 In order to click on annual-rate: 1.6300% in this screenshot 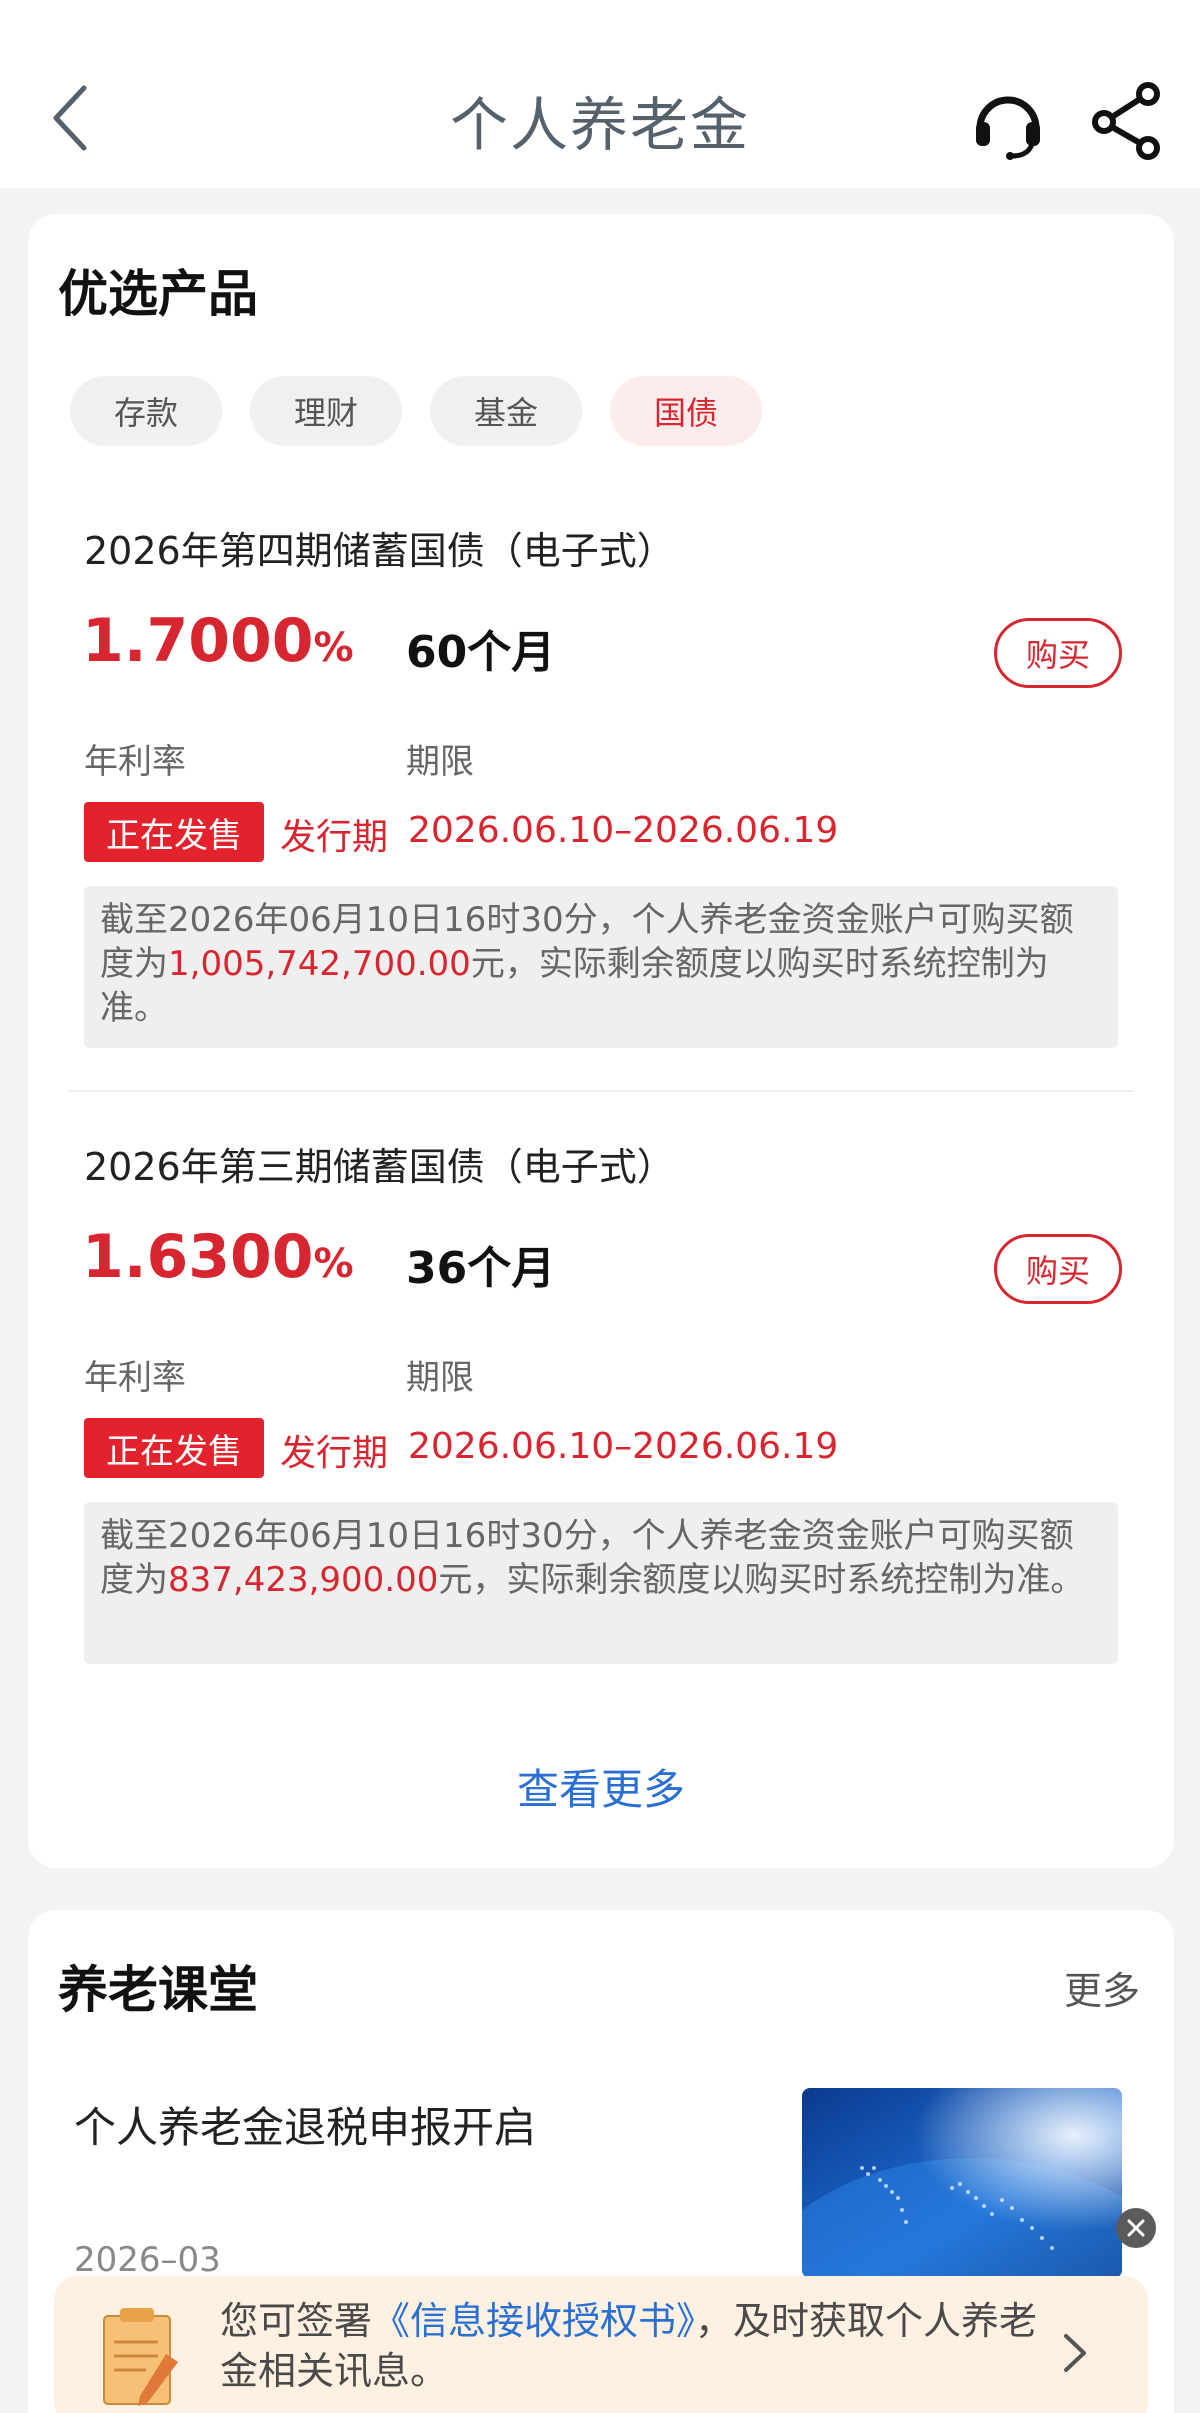, I will do `click(218, 1257)`.